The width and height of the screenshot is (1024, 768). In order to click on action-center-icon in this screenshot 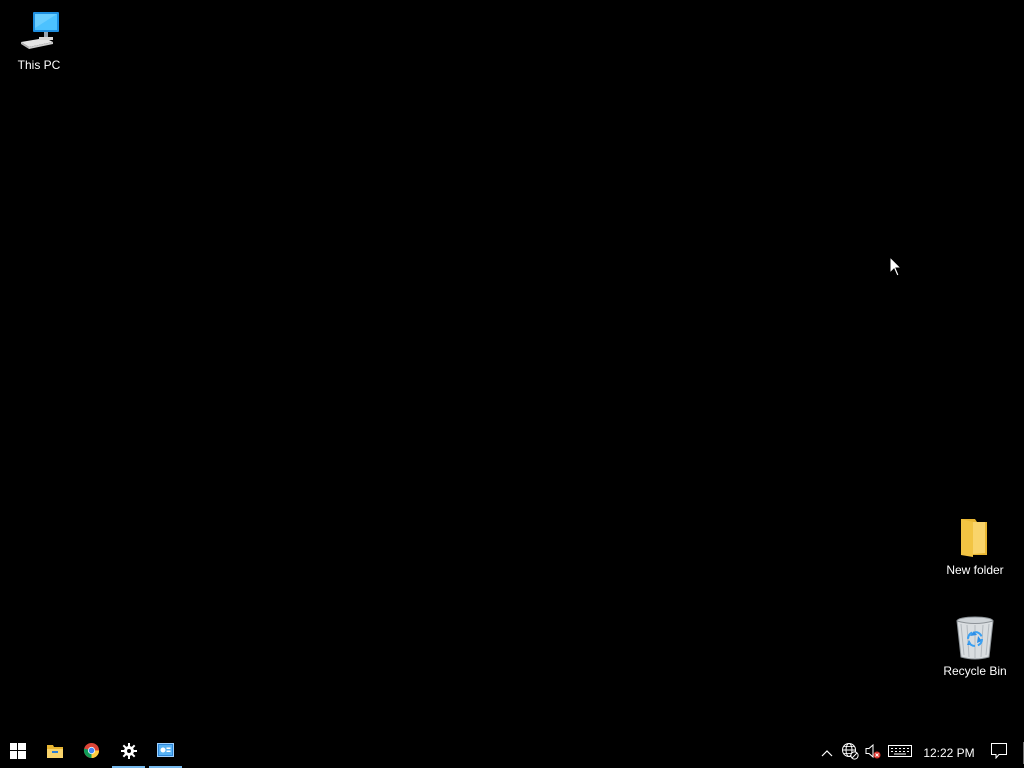, I will do `click(999, 753)`.